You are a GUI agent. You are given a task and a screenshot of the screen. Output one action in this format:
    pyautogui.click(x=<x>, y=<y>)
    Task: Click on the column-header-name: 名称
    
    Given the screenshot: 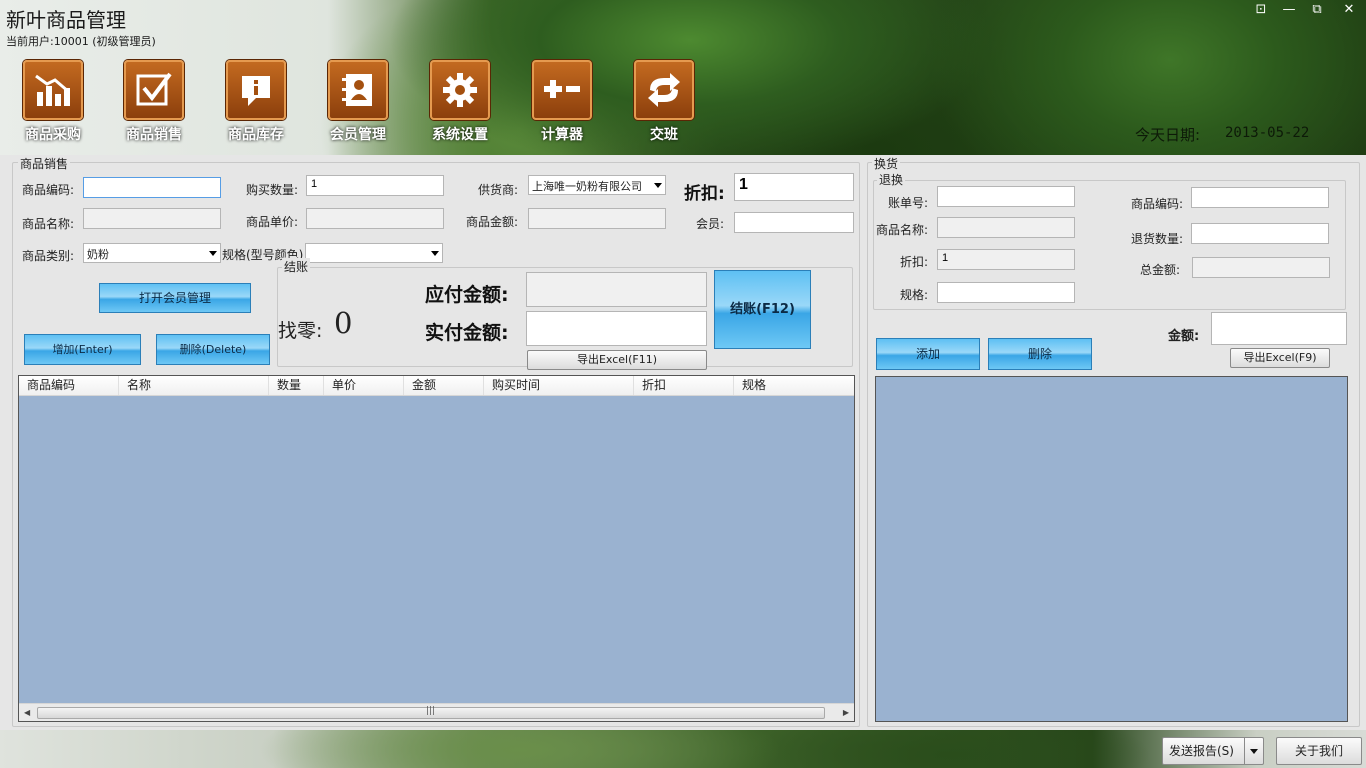 What is the action you would take?
    pyautogui.click(x=194, y=385)
    